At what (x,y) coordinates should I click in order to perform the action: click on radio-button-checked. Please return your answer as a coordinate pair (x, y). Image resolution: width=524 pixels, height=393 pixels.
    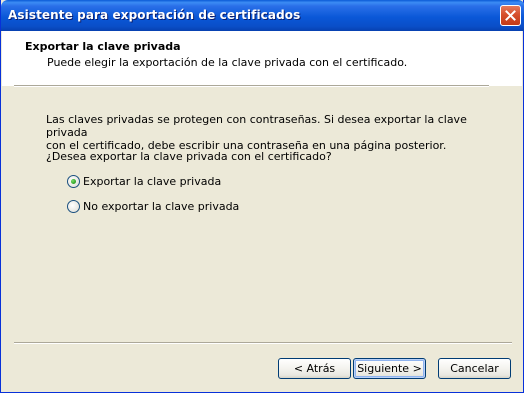
    Looking at the image, I should click on (73, 181).